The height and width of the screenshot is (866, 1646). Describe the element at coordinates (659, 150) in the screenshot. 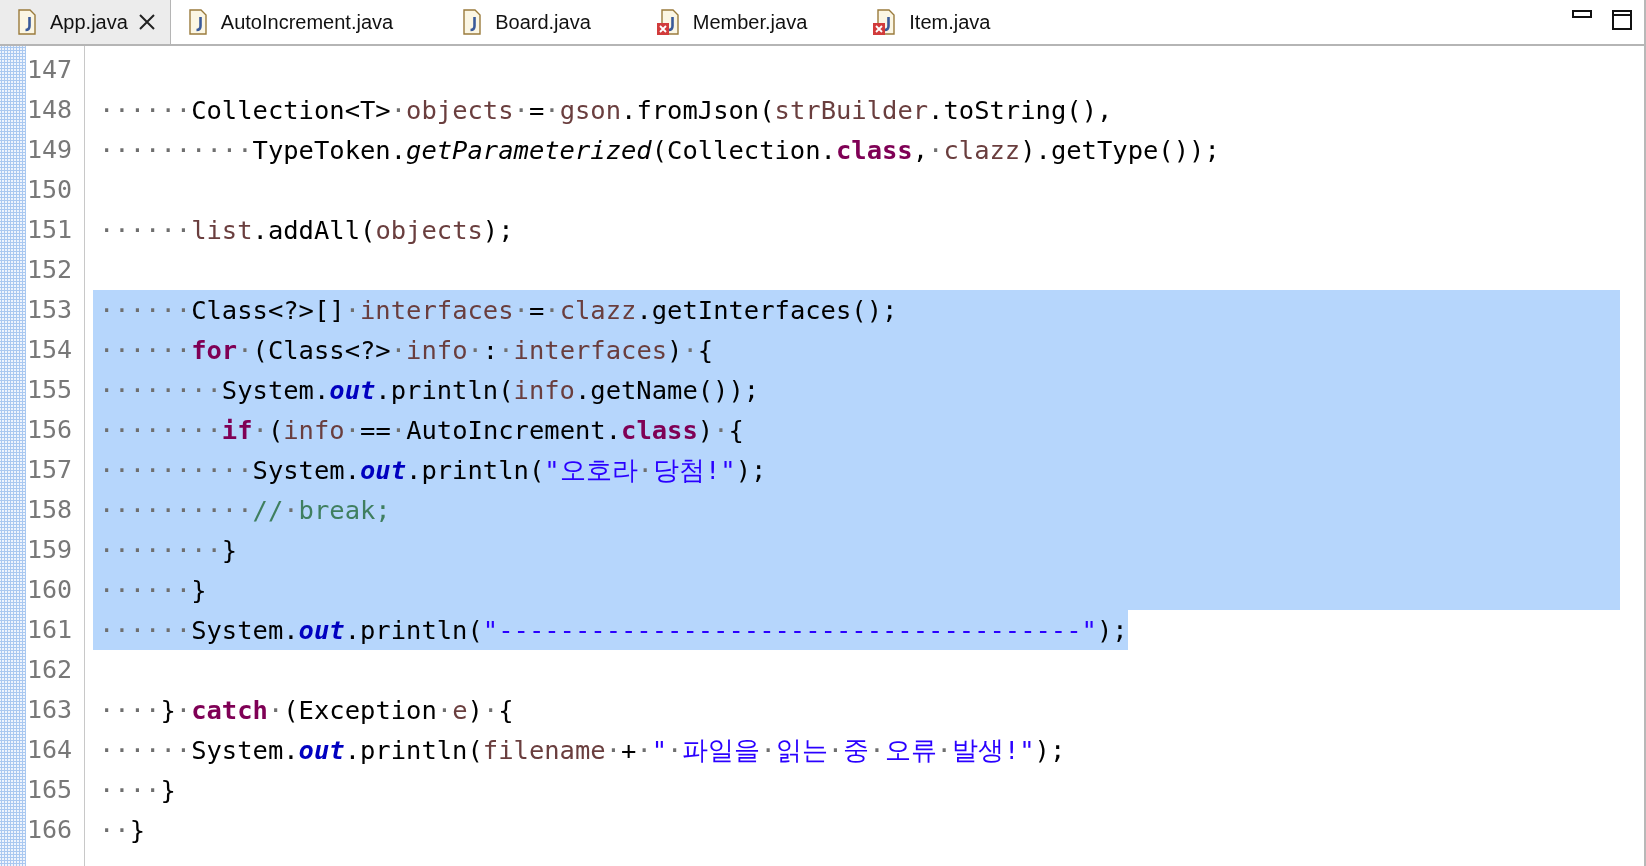

I see `code-line: ··········TypeToken.getParameterized(Collection.class,·clazz).getType());` at that location.